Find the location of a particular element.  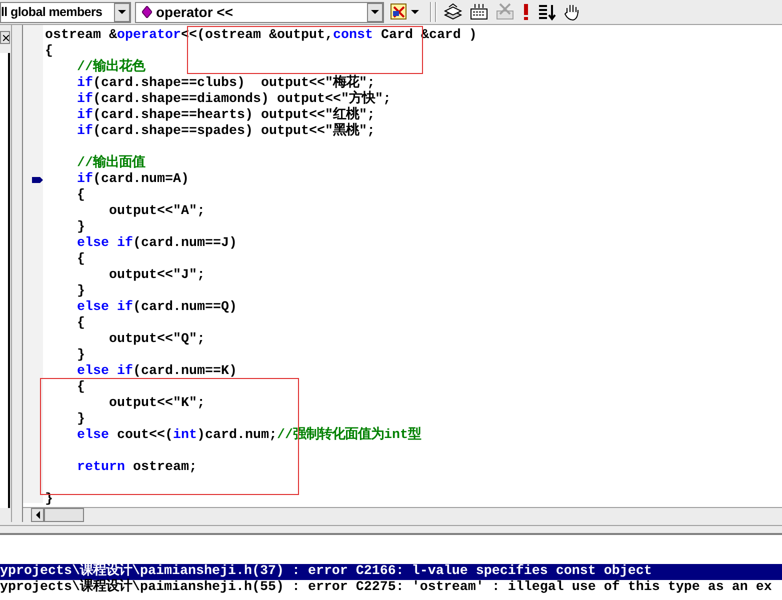

scroll-left-button is located at coordinates (37, 515).